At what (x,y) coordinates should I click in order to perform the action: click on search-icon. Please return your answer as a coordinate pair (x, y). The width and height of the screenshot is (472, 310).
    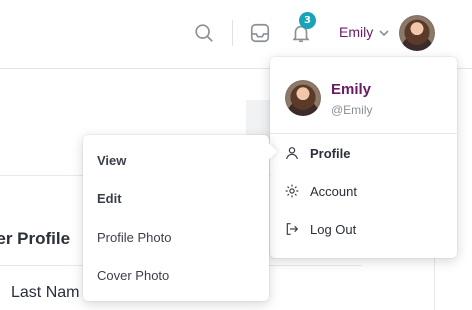
    Looking at the image, I should click on (204, 33).